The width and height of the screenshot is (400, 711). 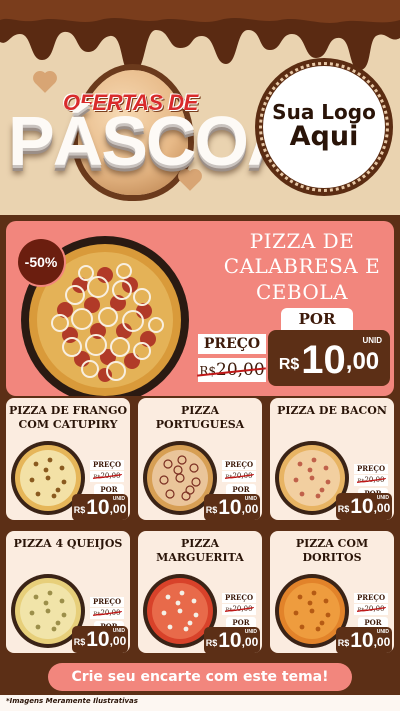 I want to click on product-name: PIZZA 4 QUEIJOS, so click(x=68, y=543).